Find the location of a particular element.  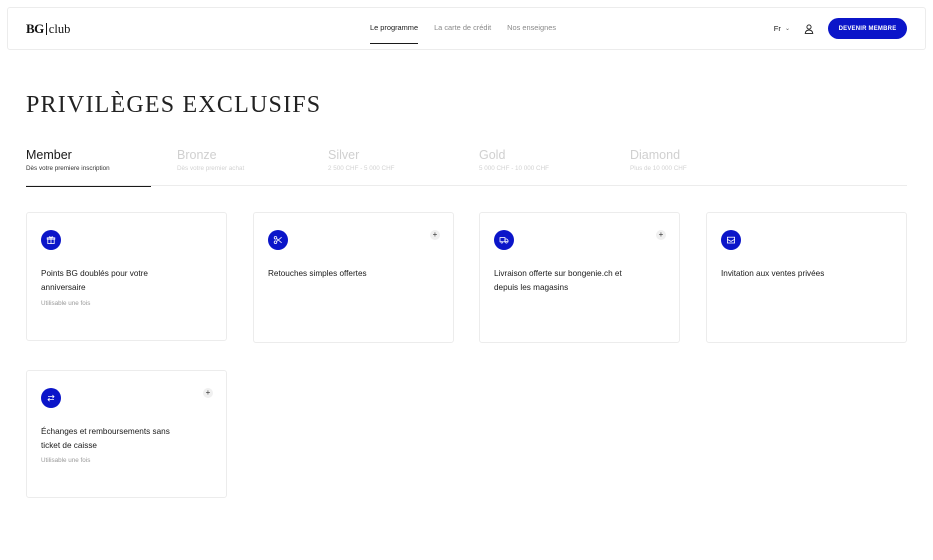

tier-subtitle: Plus de 10 000 CHF is located at coordinates (658, 168).